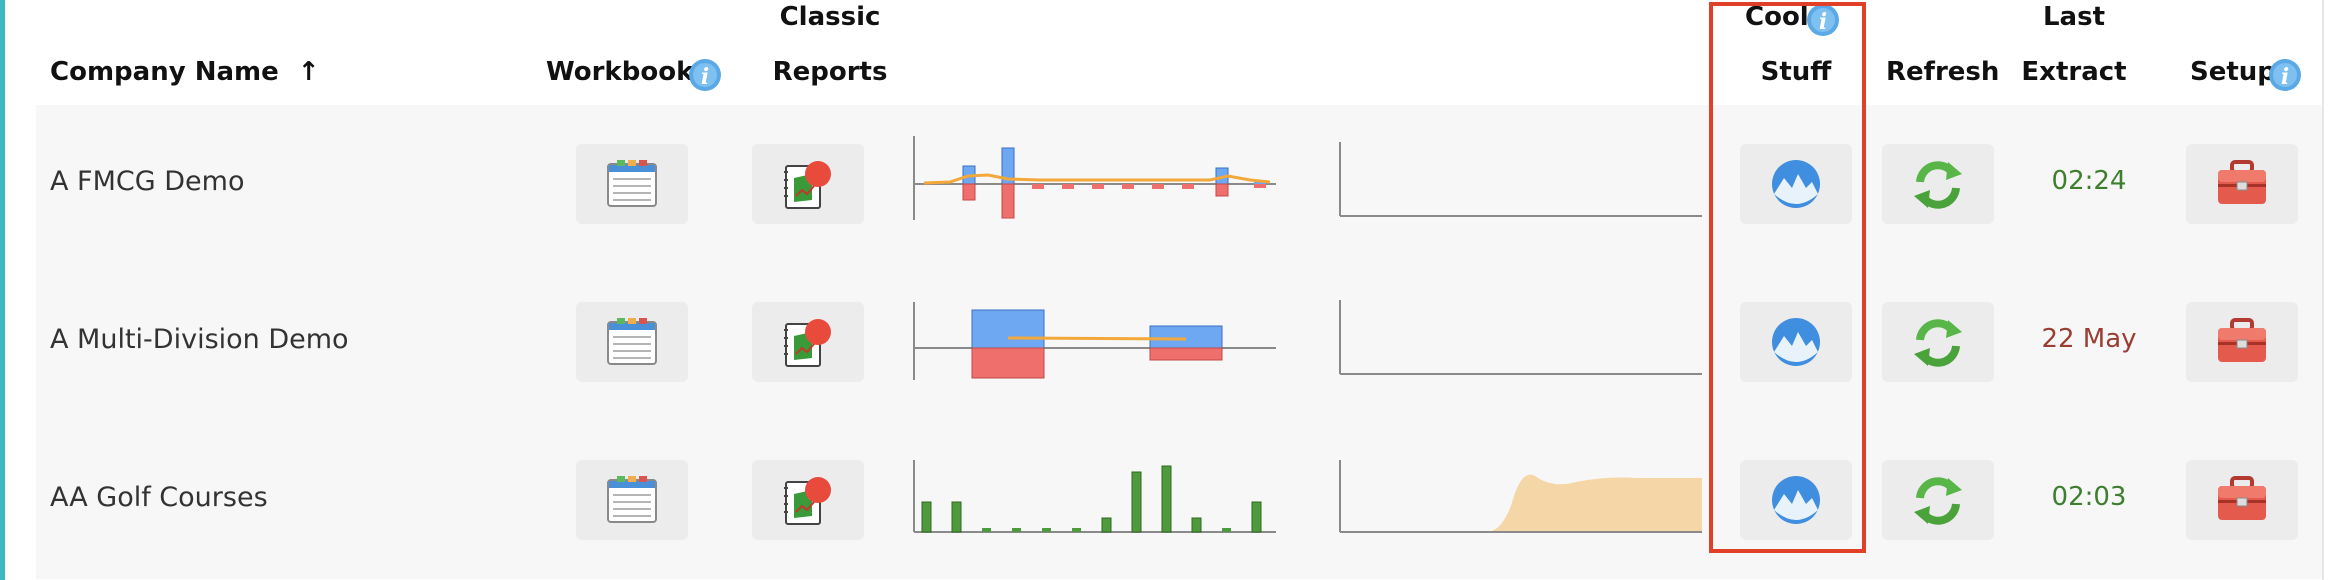 Image resolution: width=2342 pixels, height=580 pixels. Describe the element at coordinates (1943, 72) in the screenshot. I see `column-header-refresh: Refresh` at that location.